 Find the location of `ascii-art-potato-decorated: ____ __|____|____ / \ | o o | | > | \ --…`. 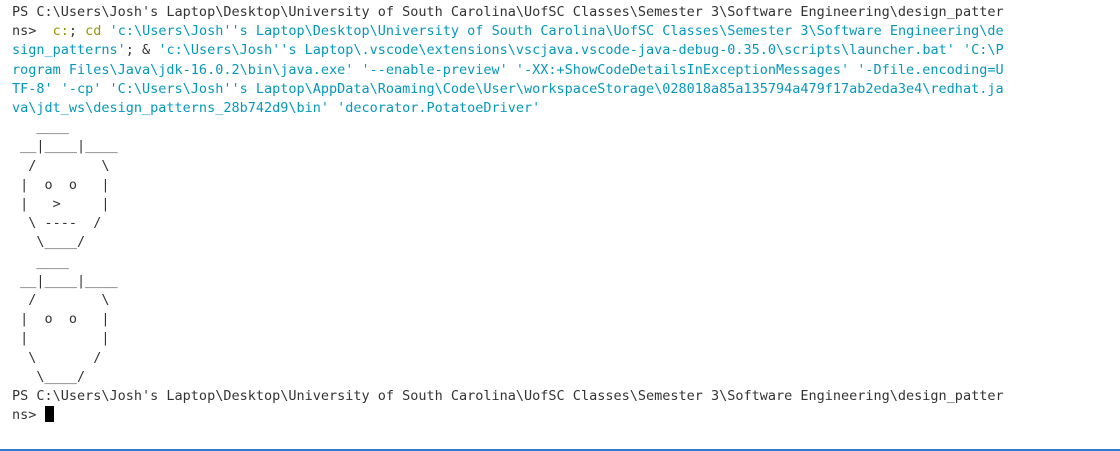

ascii-art-potato-decorated: ____ __|____|____ / \ | o o | | > | \ --… is located at coordinates (69, 185).